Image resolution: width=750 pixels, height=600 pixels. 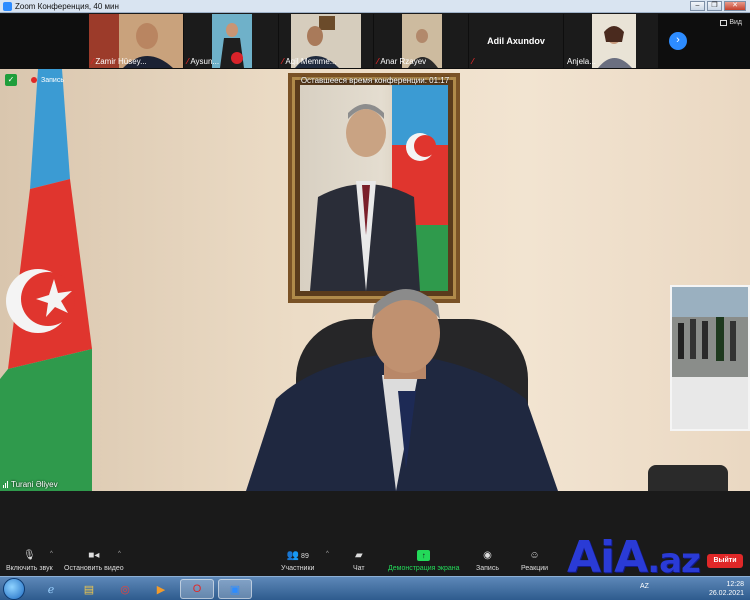 I want to click on share-screen-icon: ↑, so click(x=424, y=556).